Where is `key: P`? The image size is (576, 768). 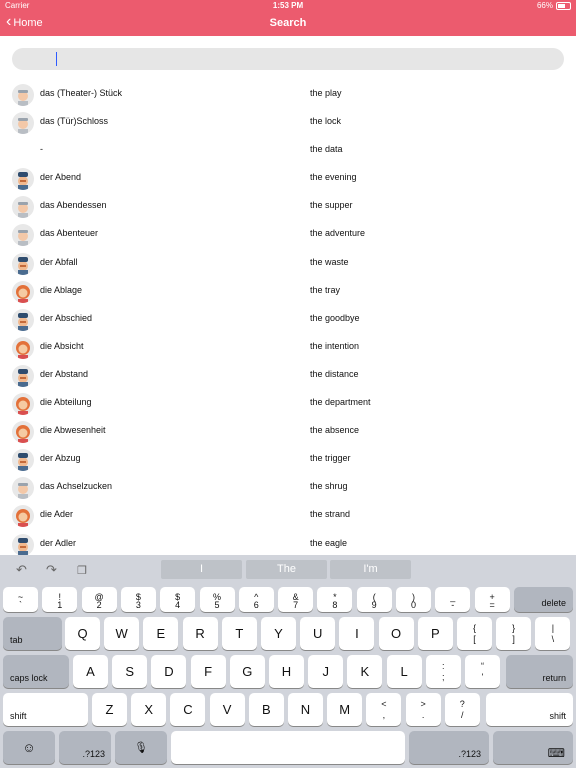 key: P is located at coordinates (435, 633).